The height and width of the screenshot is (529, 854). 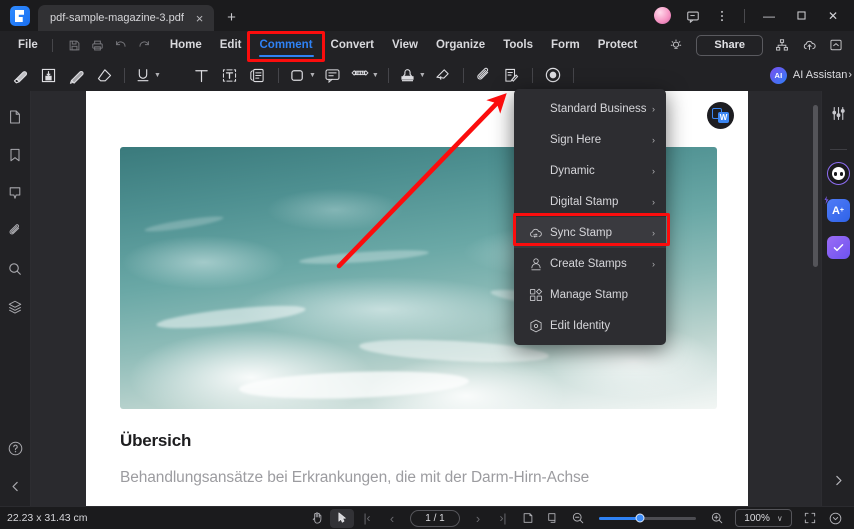 What do you see at coordinates (729, 45) in the screenshot?
I see `share-button: Share` at bounding box center [729, 45].